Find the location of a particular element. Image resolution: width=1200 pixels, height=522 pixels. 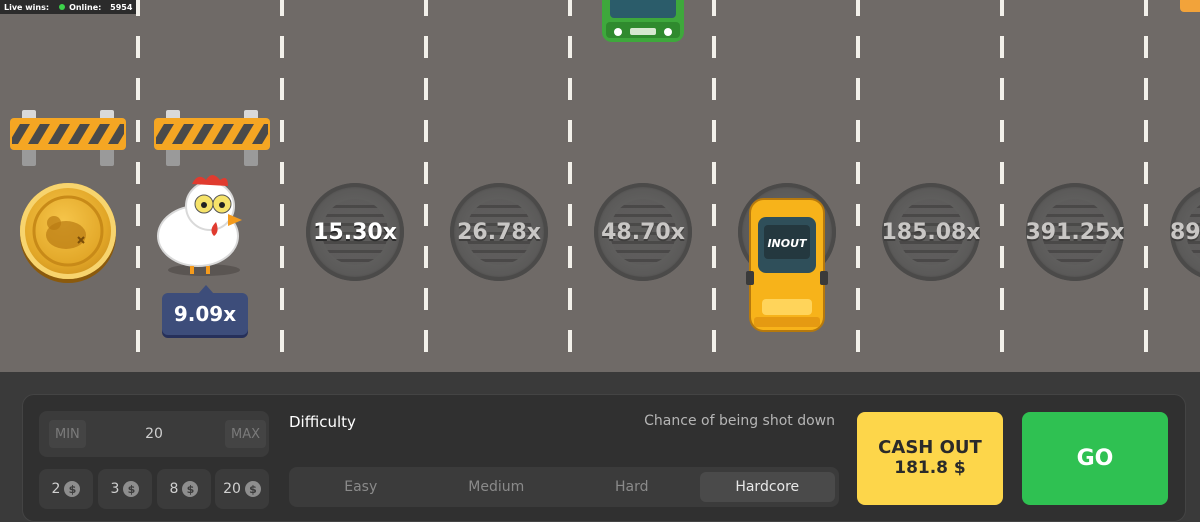

lane-manhole-5: 185.08x is located at coordinates (931, 232).